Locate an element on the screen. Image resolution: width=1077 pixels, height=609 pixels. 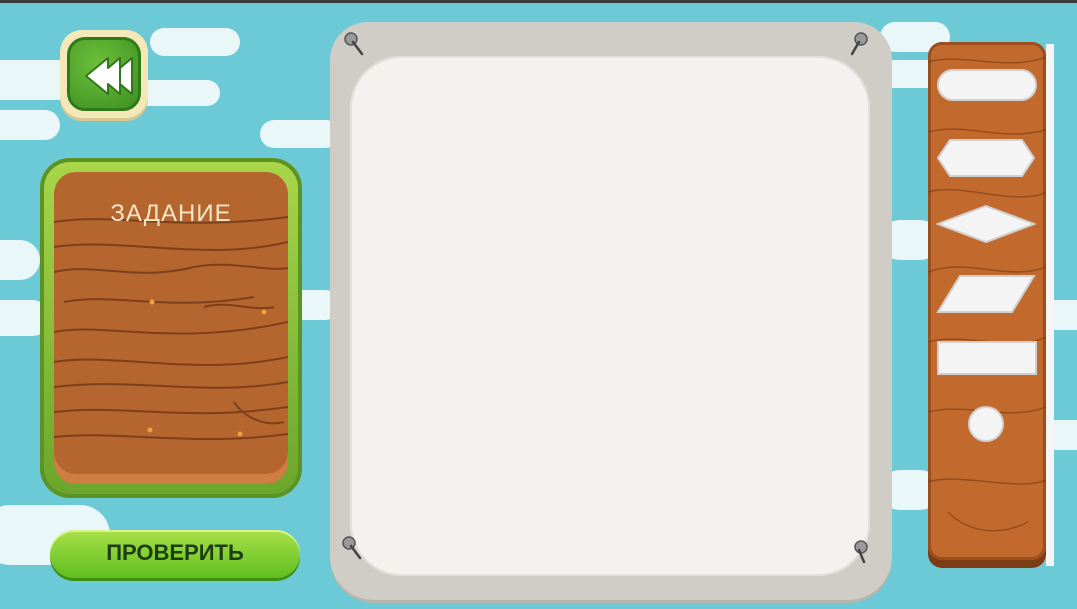
task-title: ЗАДАНИЕ is located at coordinates (171, 213).